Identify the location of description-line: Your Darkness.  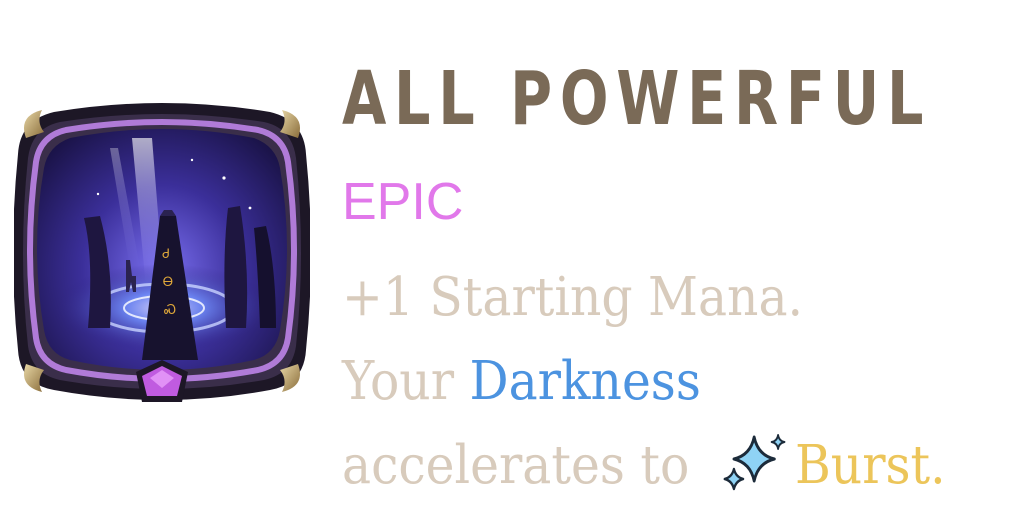
(644, 382).